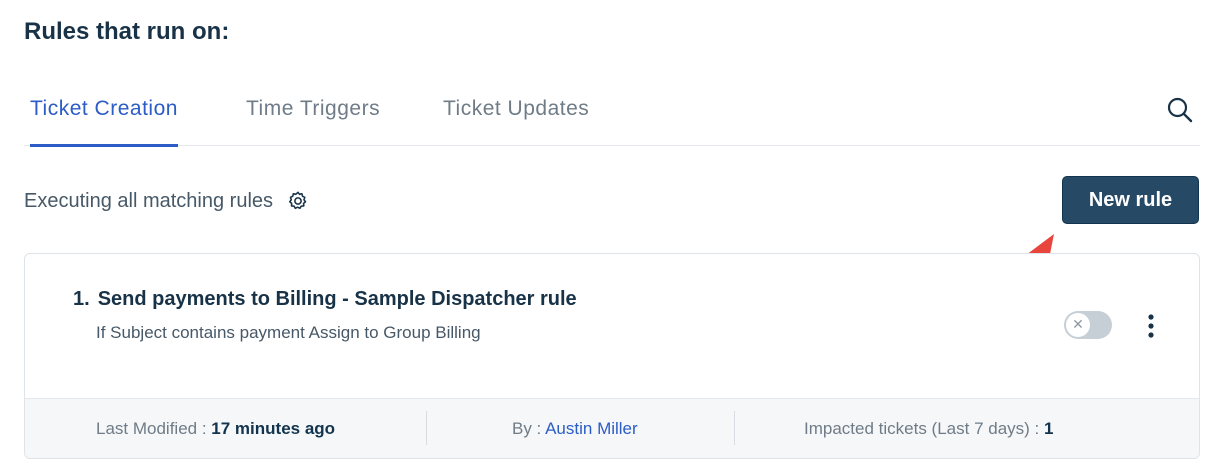  I want to click on author-link: Austin Miller, so click(591, 428).